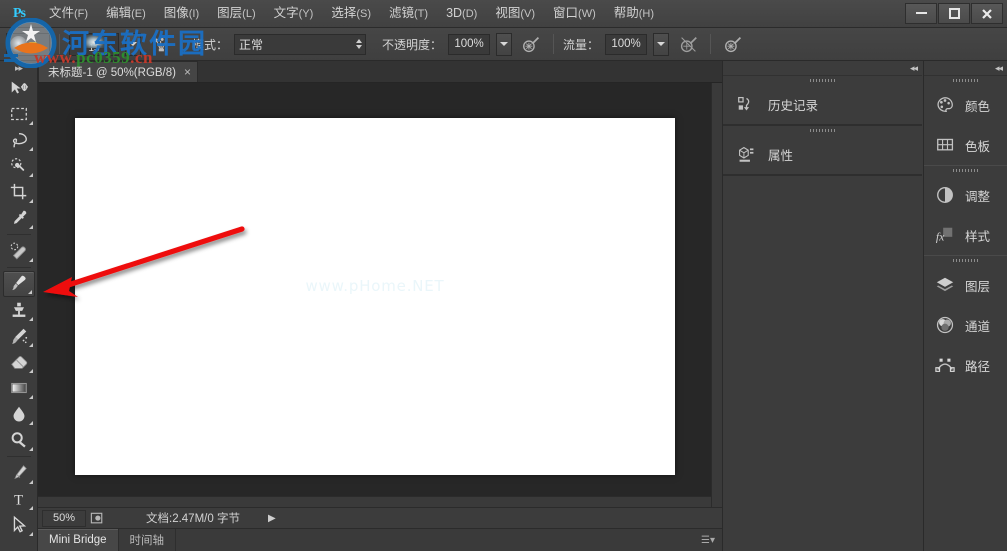 The height and width of the screenshot is (551, 1007). What do you see at coordinates (733, 44) in the screenshot?
I see `pressure-size-icon` at bounding box center [733, 44].